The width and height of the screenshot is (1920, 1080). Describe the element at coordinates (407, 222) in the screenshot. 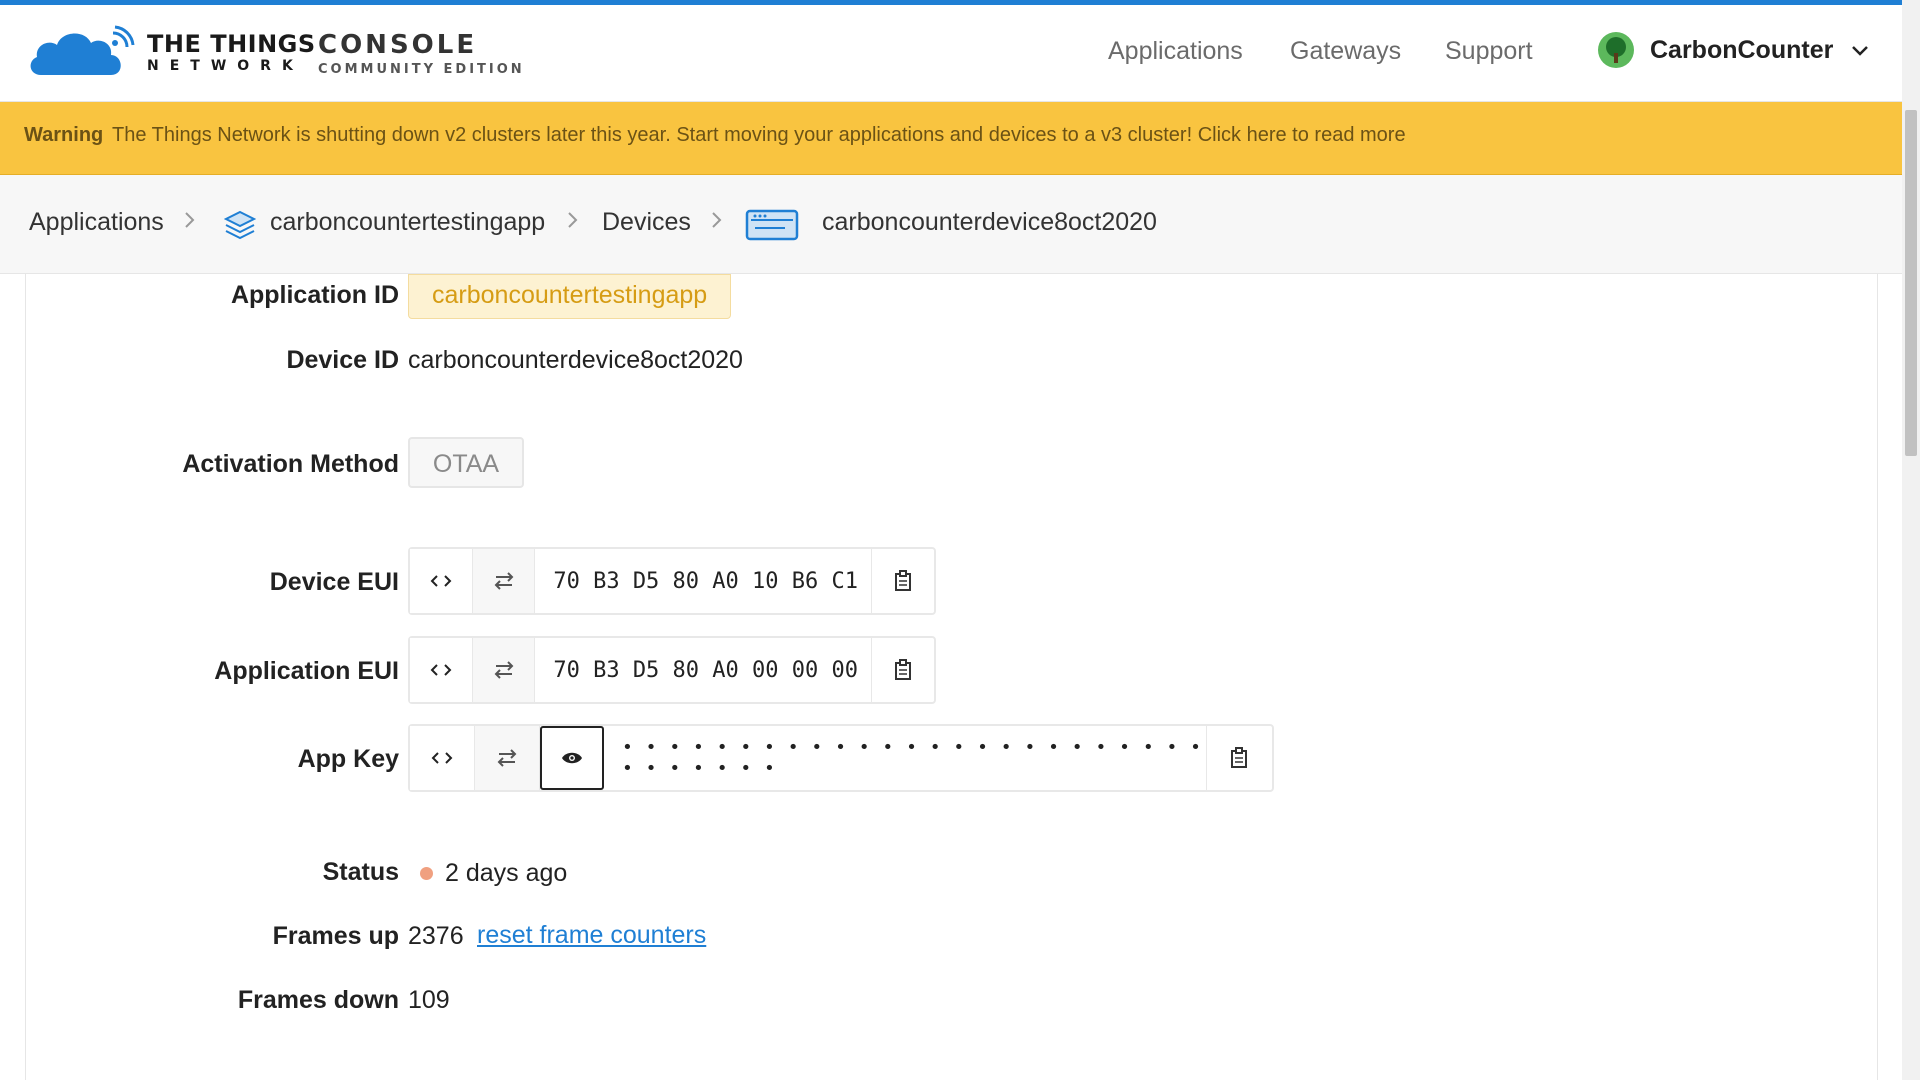

I see `breadcrumb-app: carboncountertestingapp` at that location.